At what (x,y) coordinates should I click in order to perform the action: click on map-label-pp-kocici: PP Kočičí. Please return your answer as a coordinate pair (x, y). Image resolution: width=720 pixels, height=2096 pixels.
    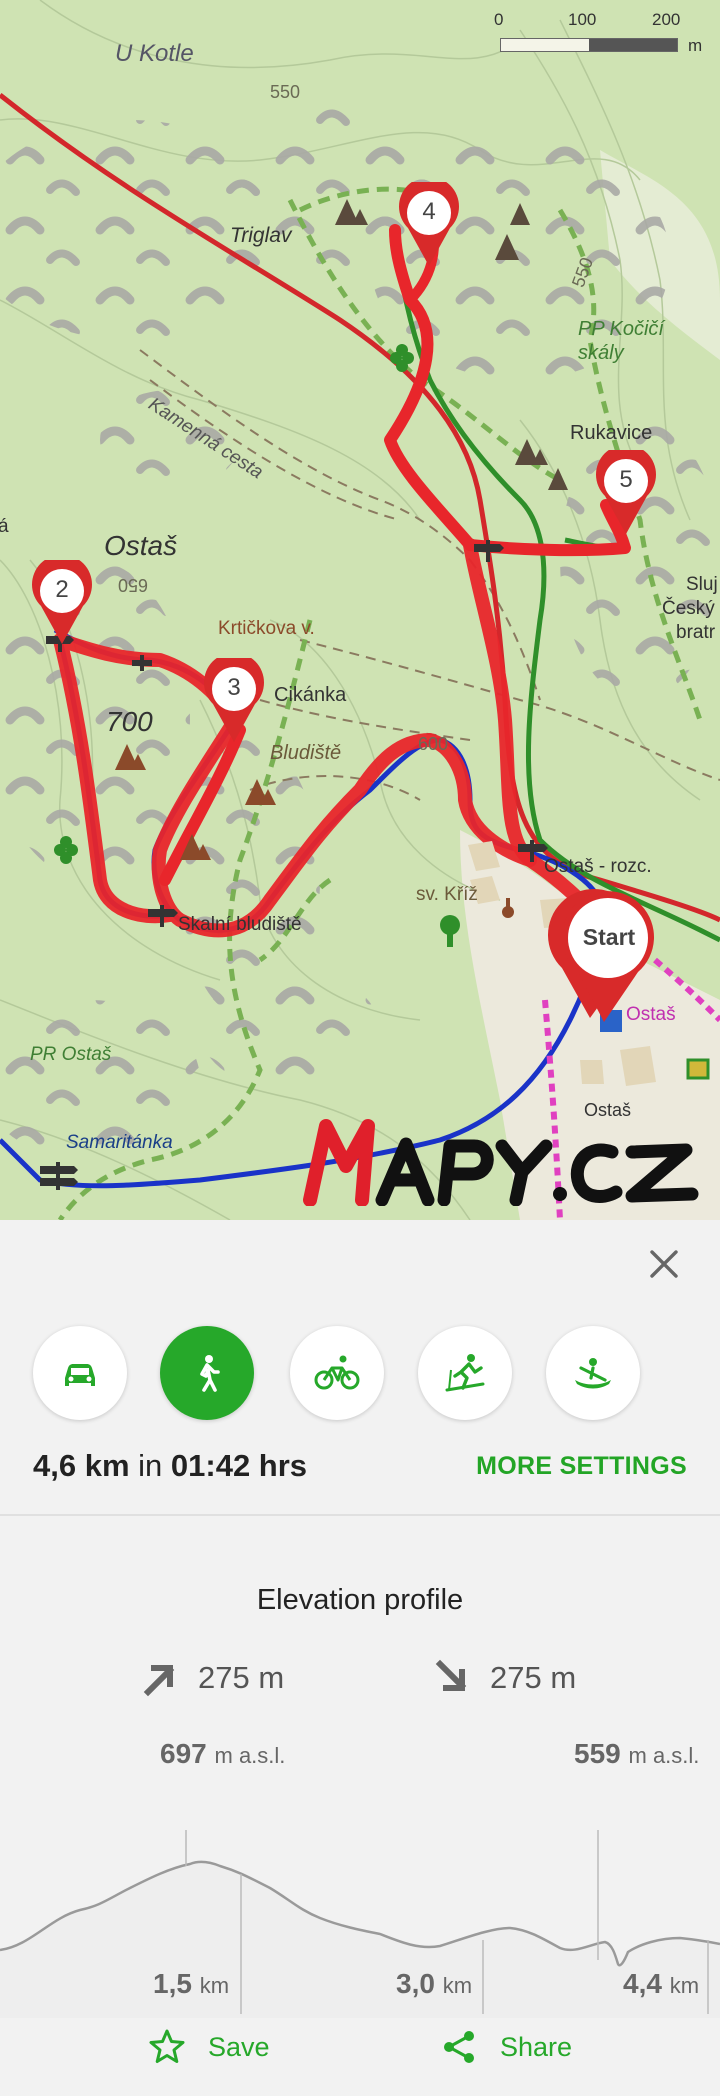
    Looking at the image, I should click on (621, 329).